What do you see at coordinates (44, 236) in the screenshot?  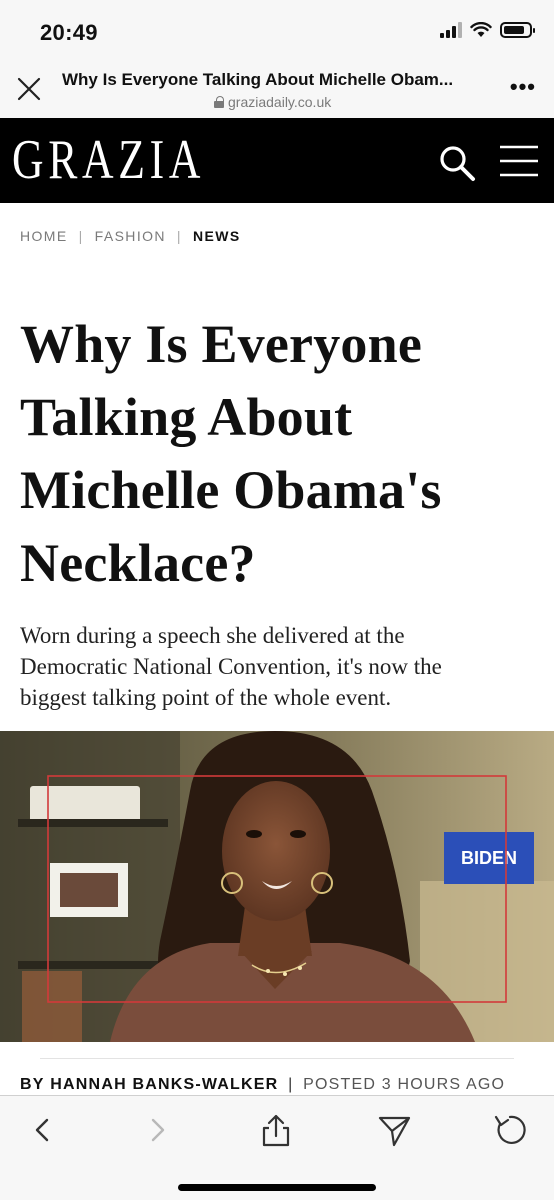 I see `breadcrumb-home: HOME` at bounding box center [44, 236].